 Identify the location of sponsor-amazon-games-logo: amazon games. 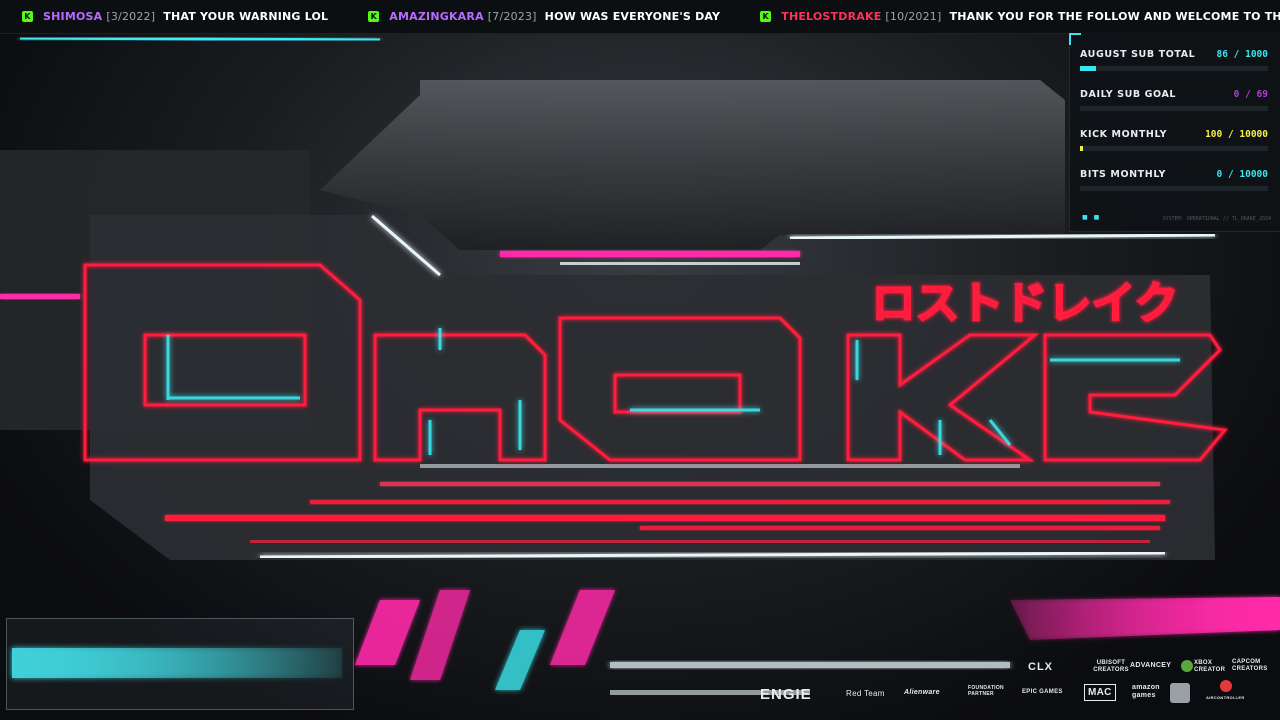
(1146, 691).